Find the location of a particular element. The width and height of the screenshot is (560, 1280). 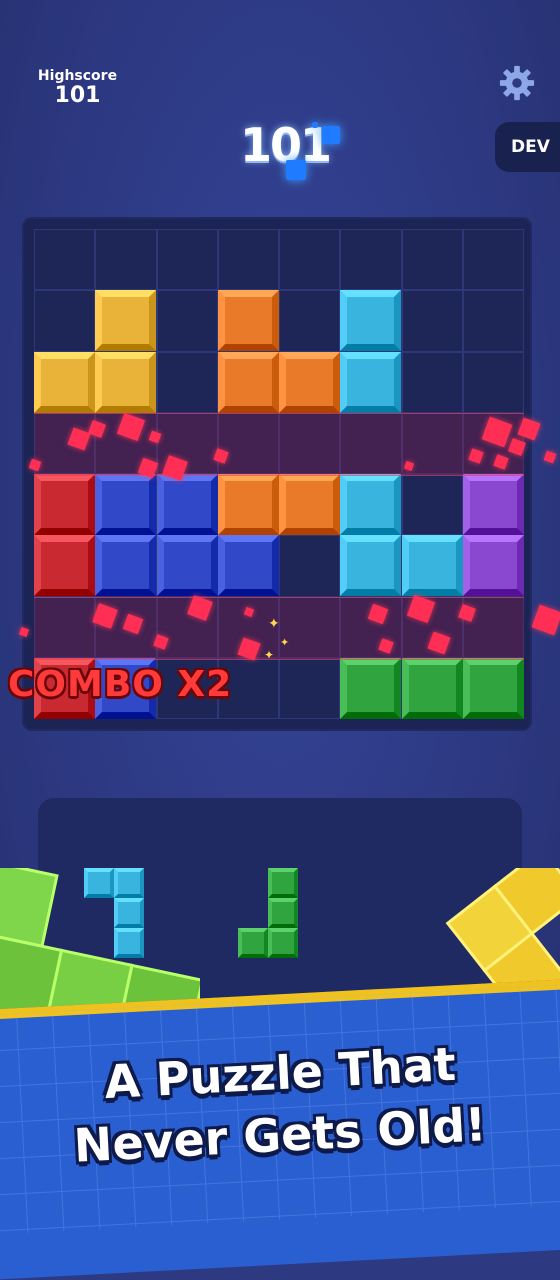

highscore-value: 101 is located at coordinates (77, 95).